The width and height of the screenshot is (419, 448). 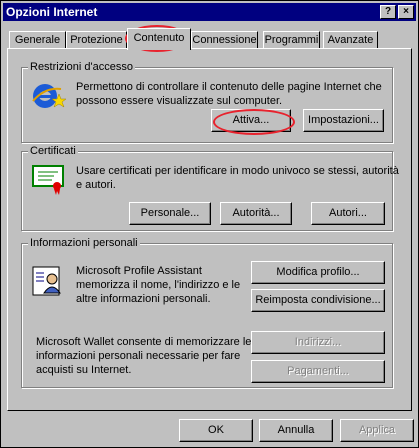 What do you see at coordinates (46, 281) in the screenshot?
I see `profile-card-icon` at bounding box center [46, 281].